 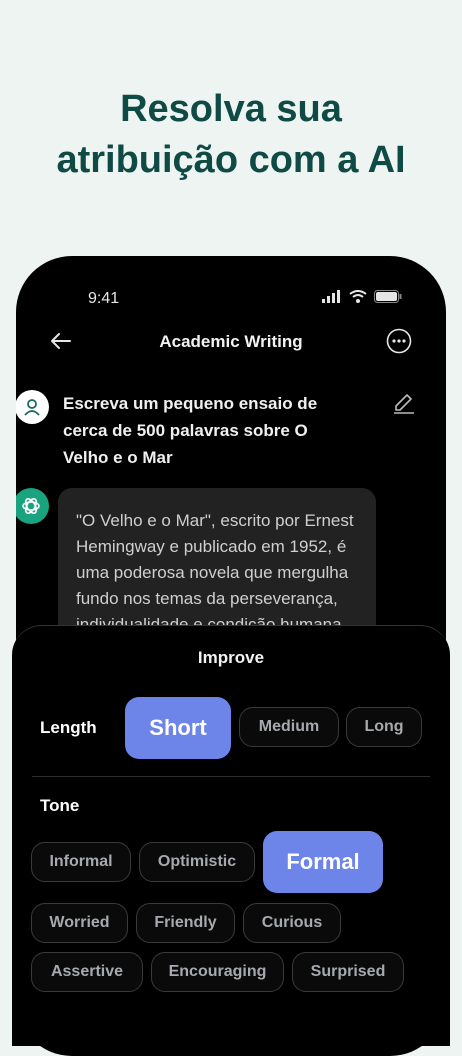 What do you see at coordinates (231, 776) in the screenshot?
I see `section-divider` at bounding box center [231, 776].